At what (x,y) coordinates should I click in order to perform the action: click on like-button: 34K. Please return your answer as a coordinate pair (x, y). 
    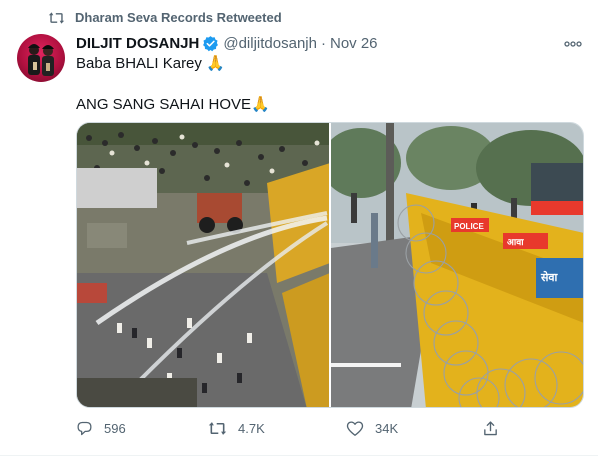
    Looking at the image, I should click on (372, 428).